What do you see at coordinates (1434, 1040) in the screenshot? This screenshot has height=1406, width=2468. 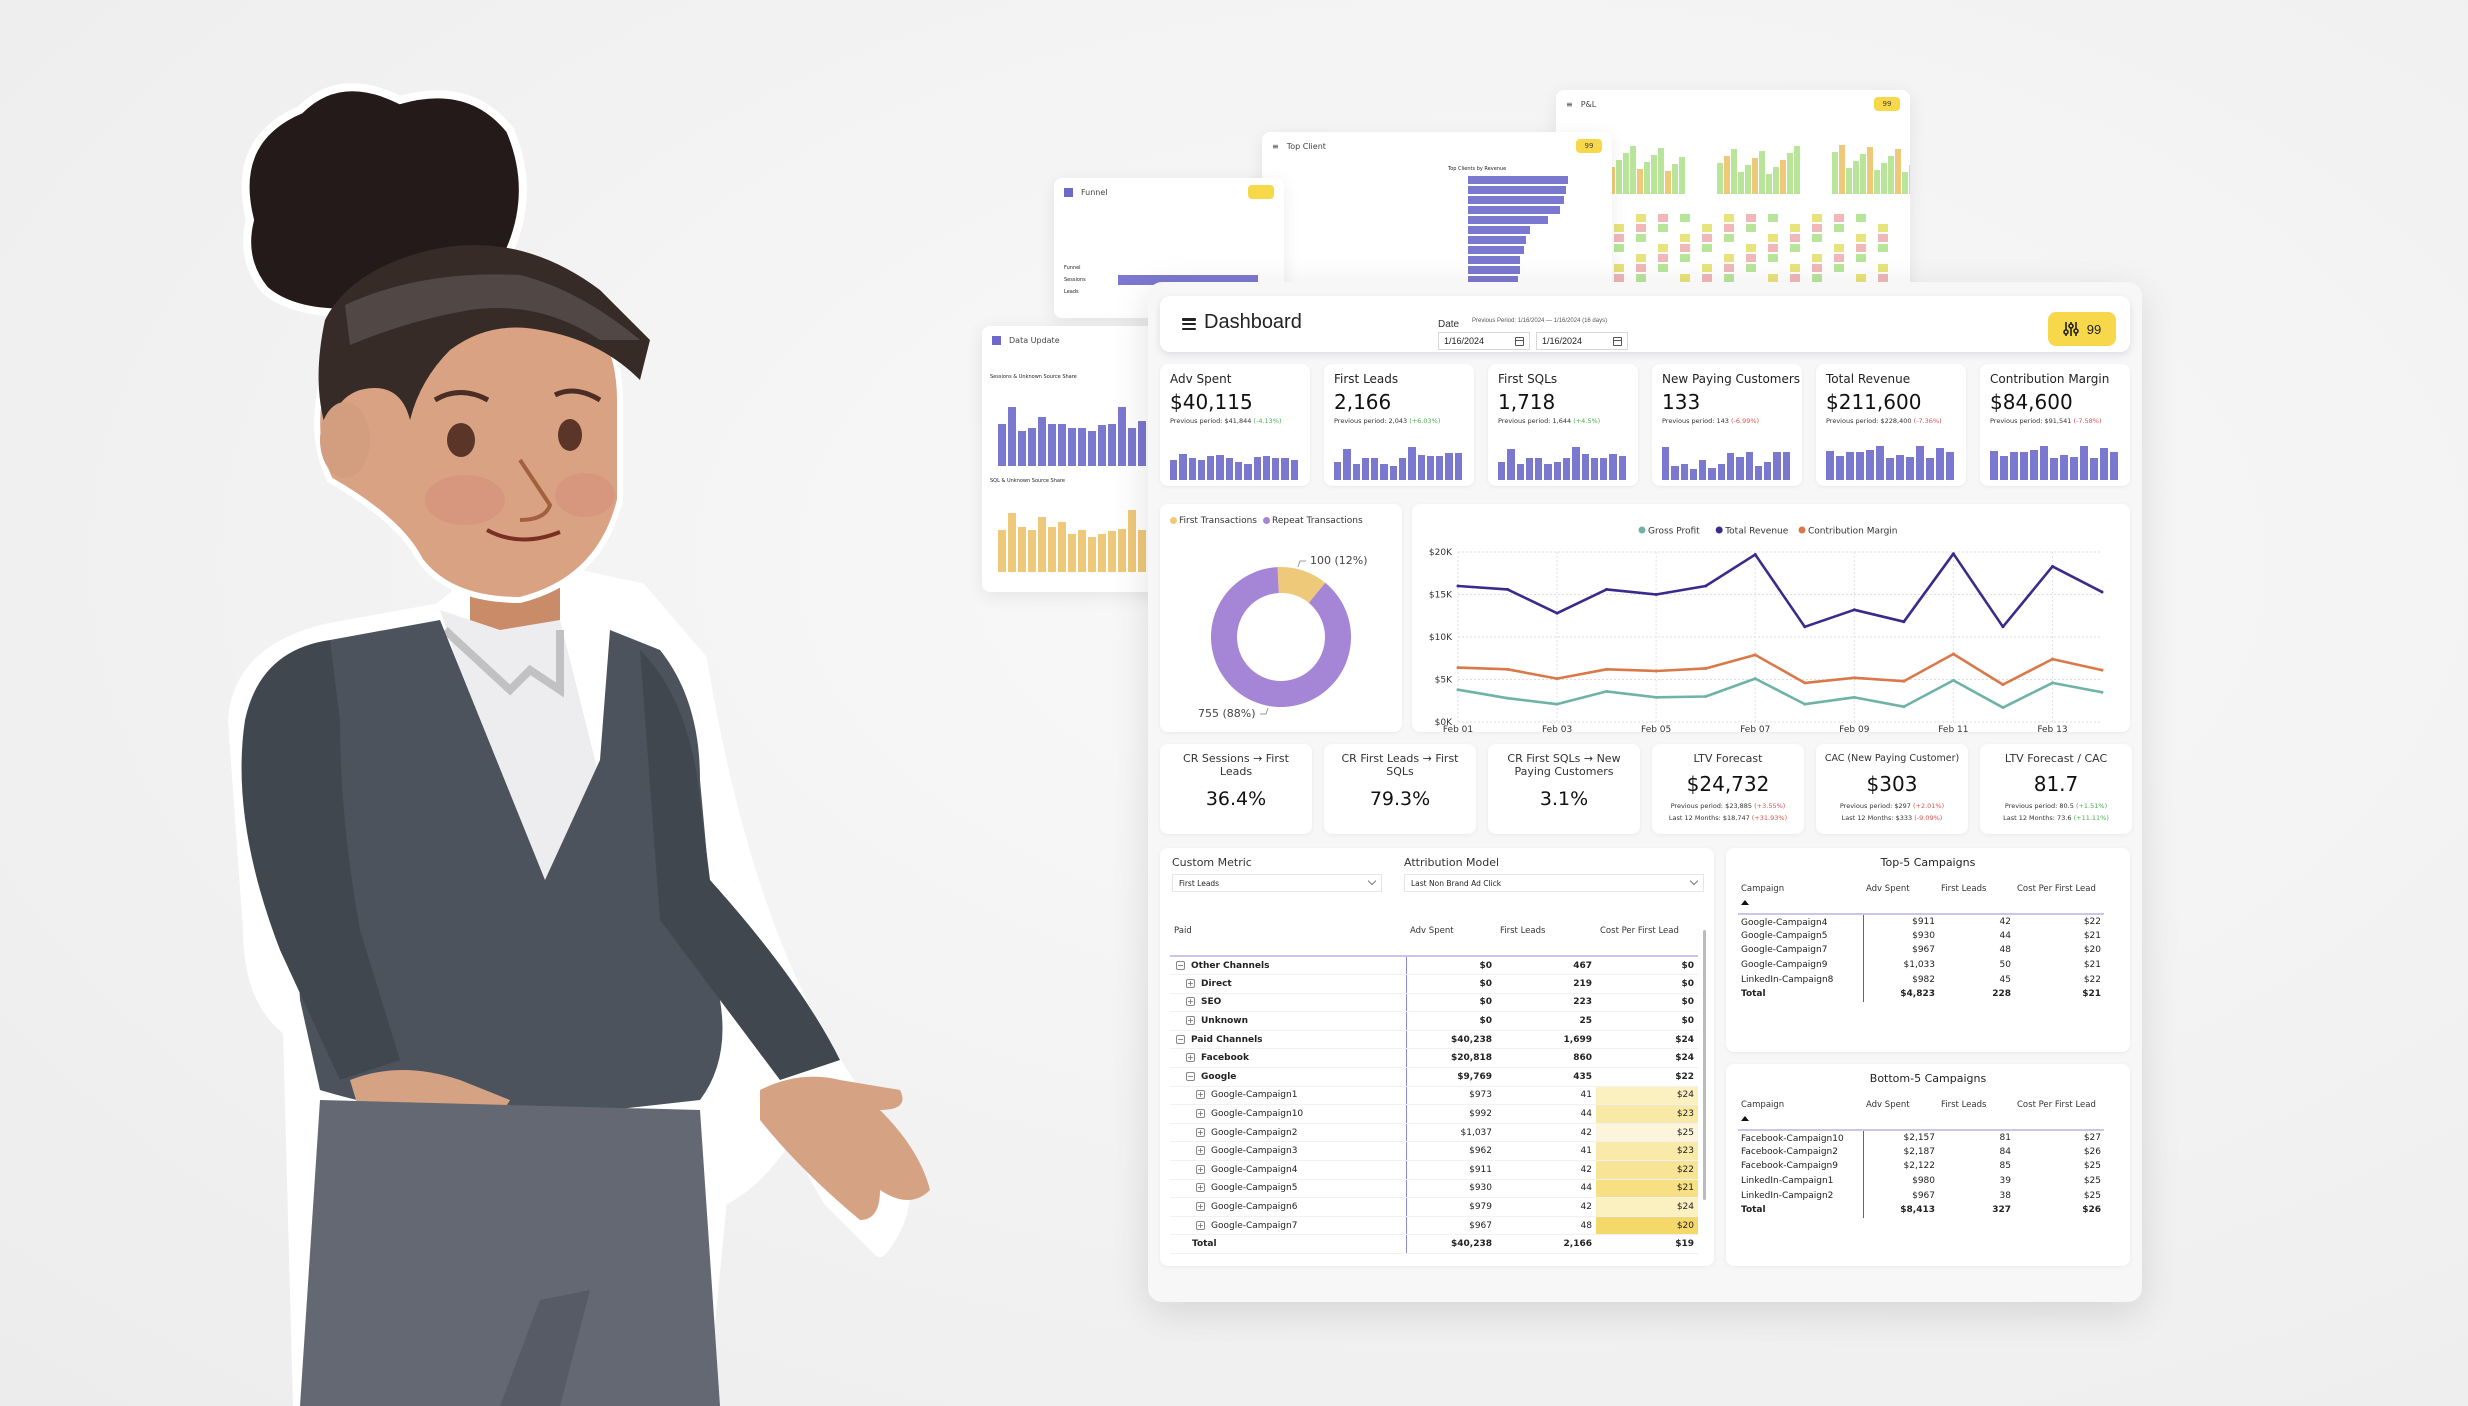 I see `matrix-row: − Paid Channels $40,238 1,699 $24` at bounding box center [1434, 1040].